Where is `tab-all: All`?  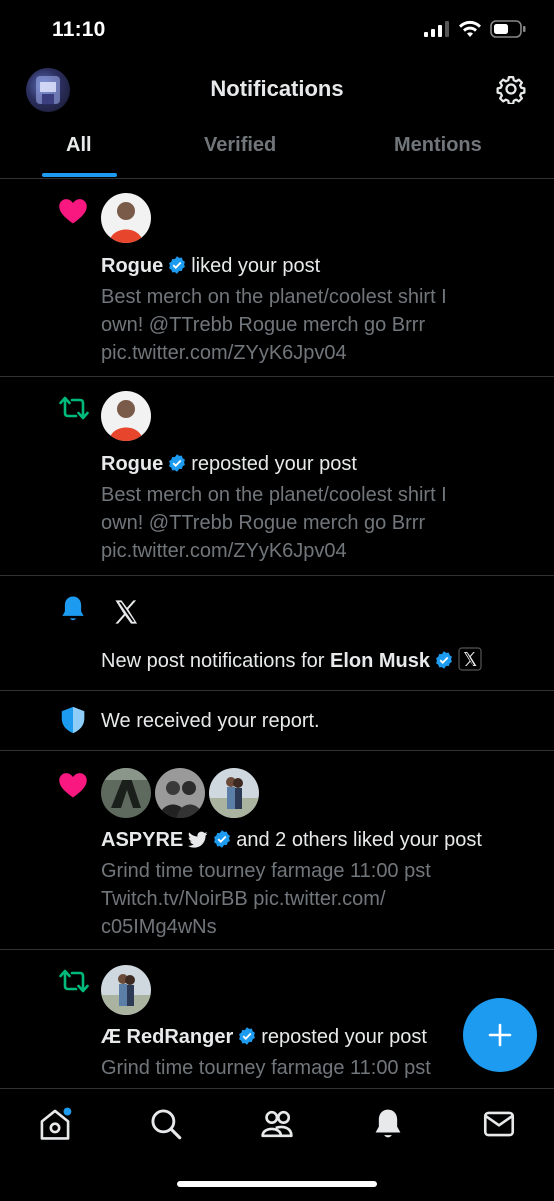
tab-all: All is located at coordinates (79, 145).